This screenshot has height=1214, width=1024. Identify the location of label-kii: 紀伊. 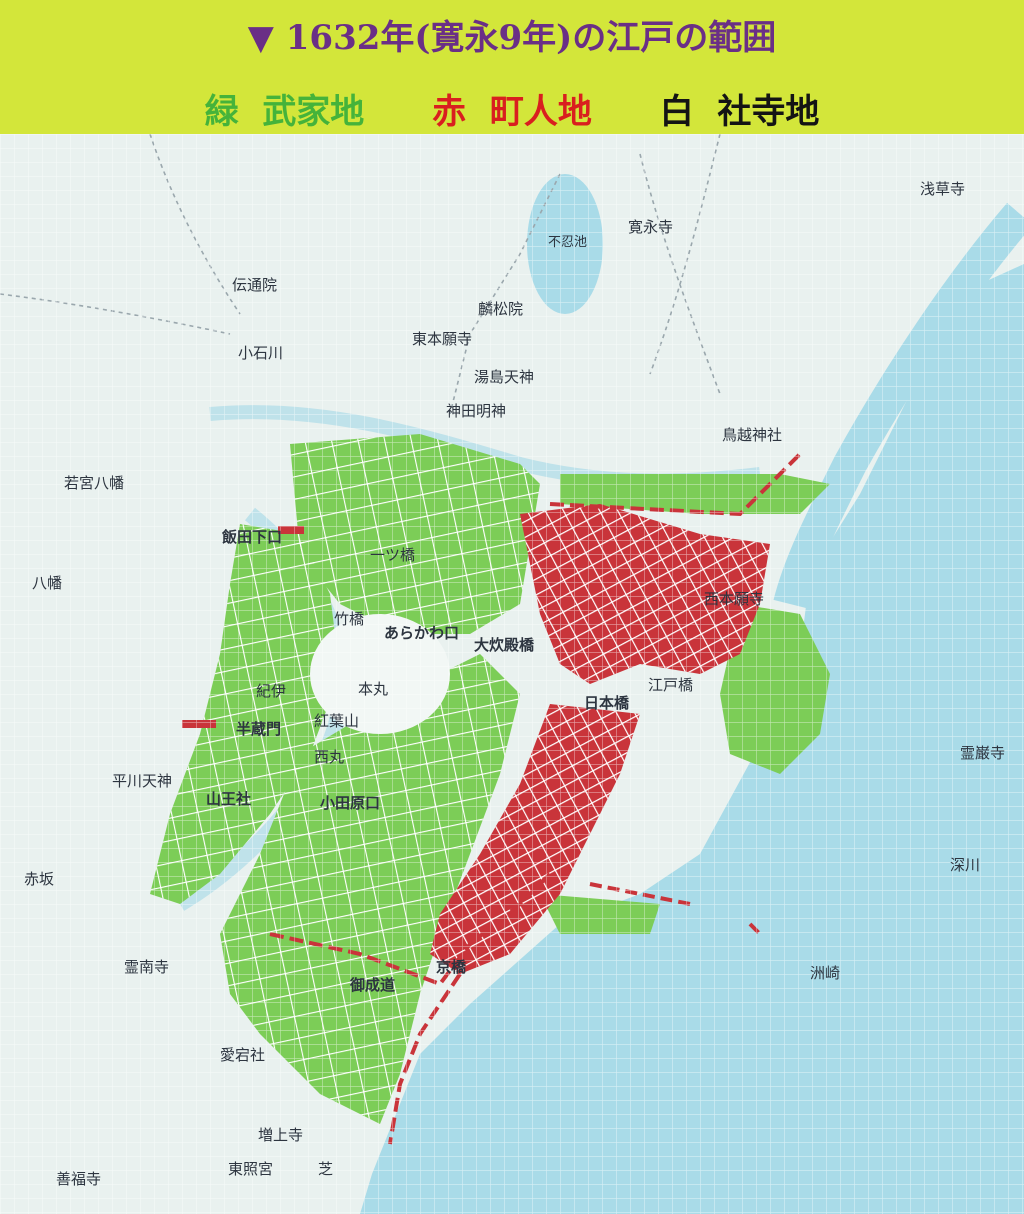
(271, 691).